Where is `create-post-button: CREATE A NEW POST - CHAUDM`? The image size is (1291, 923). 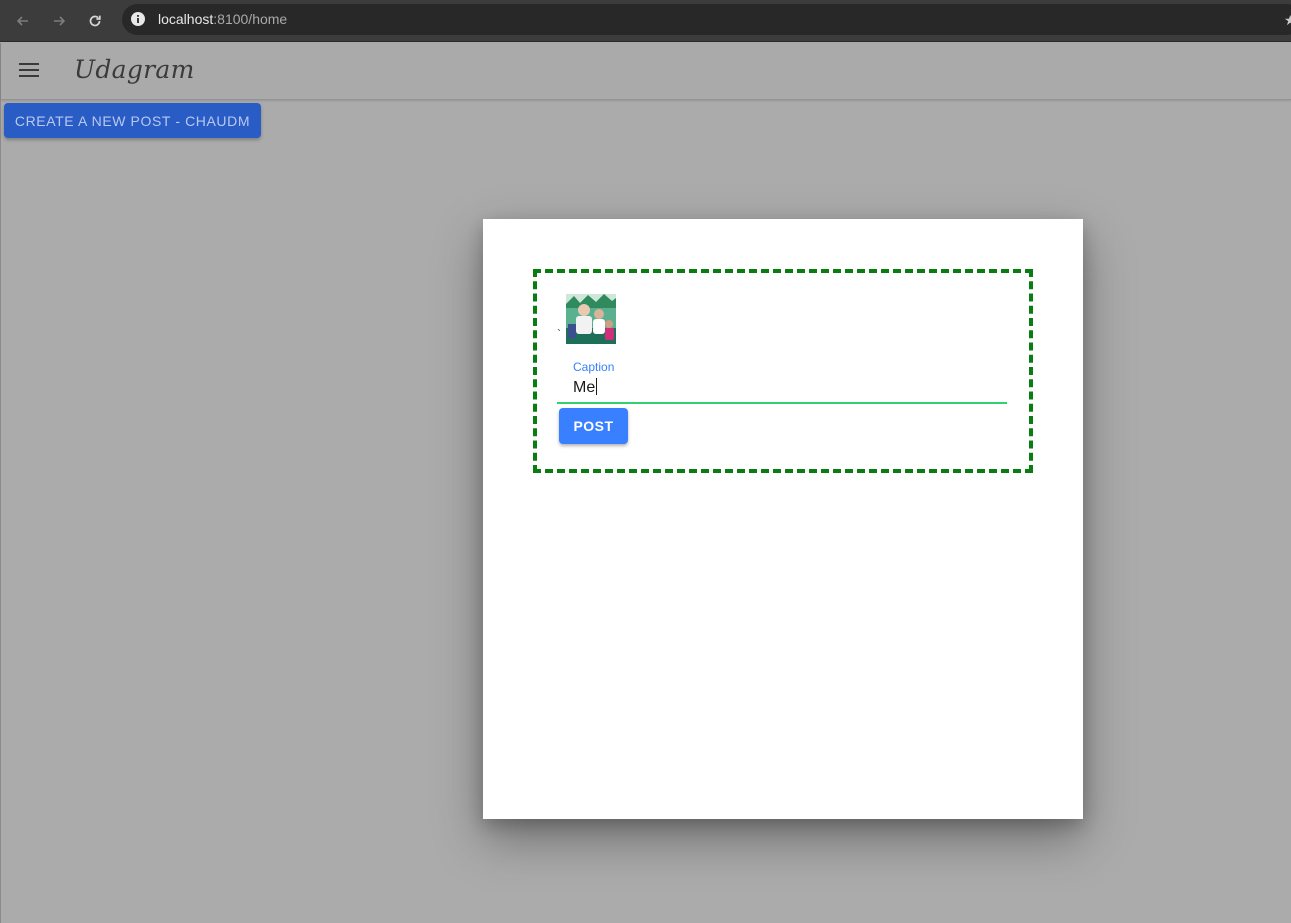 create-post-button: CREATE A NEW POST - CHAUDM is located at coordinates (132, 120).